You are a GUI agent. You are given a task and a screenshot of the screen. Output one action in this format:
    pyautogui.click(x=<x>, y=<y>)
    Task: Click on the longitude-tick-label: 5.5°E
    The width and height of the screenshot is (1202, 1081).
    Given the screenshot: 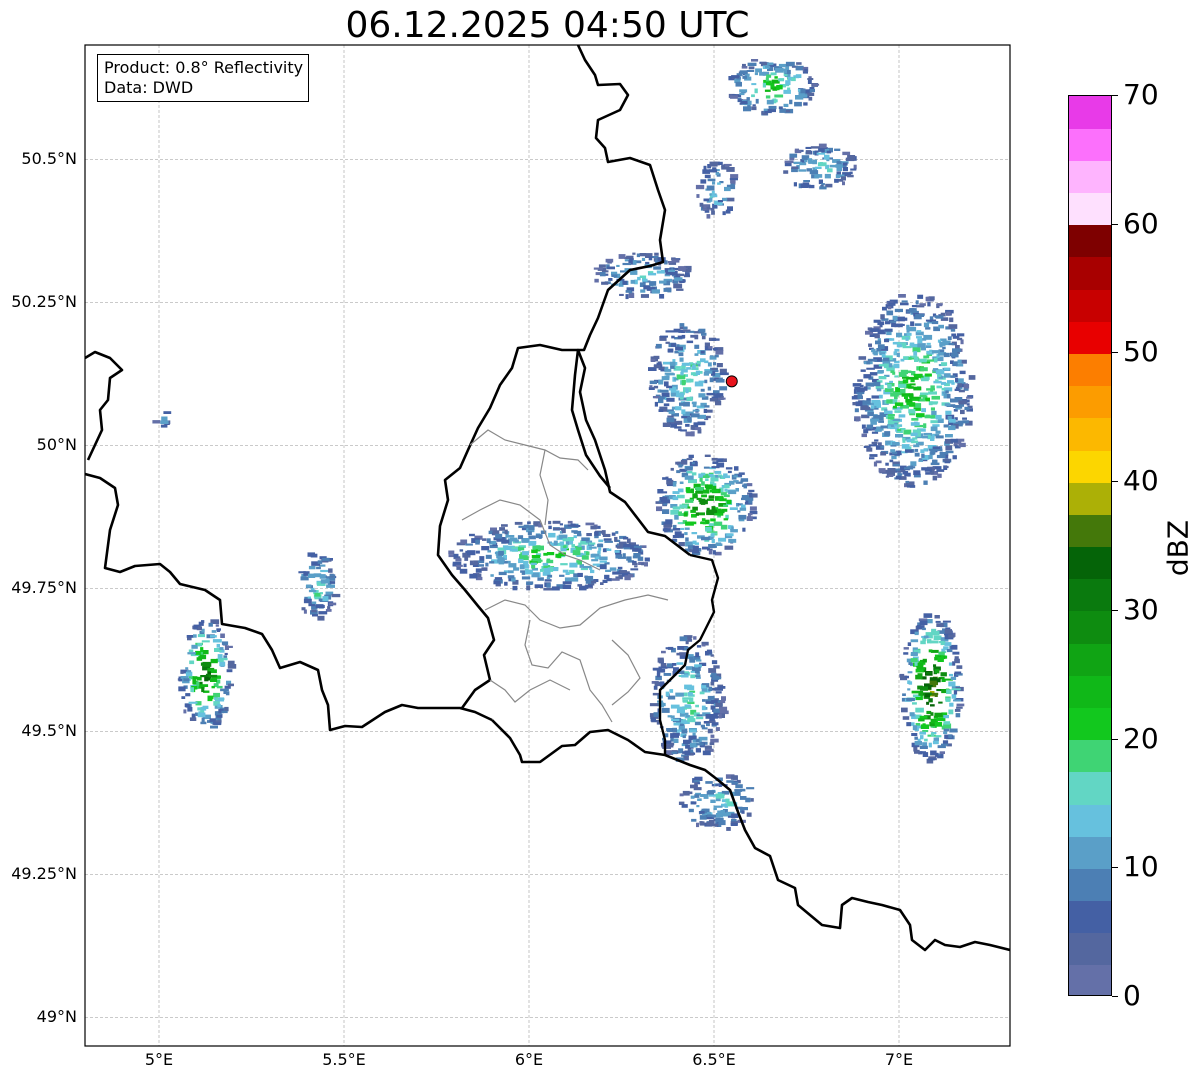 What is the action you would take?
    pyautogui.click(x=344, y=1059)
    